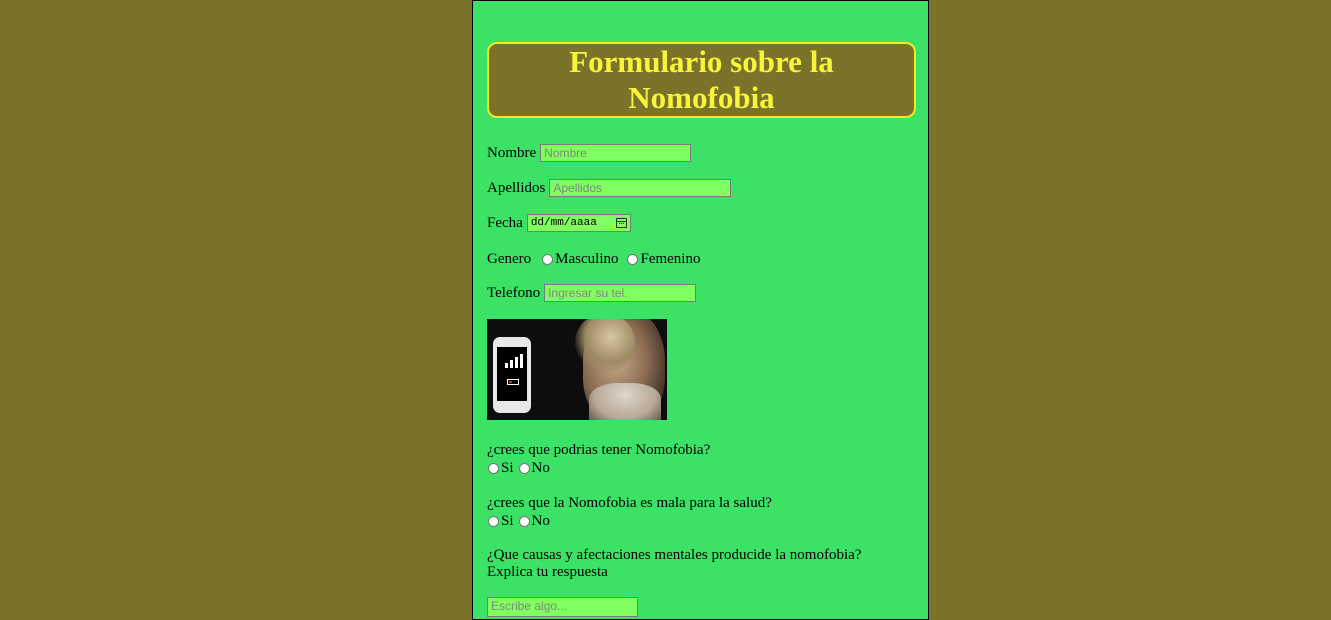  I want to click on q1-option-si: Si, so click(500, 468).